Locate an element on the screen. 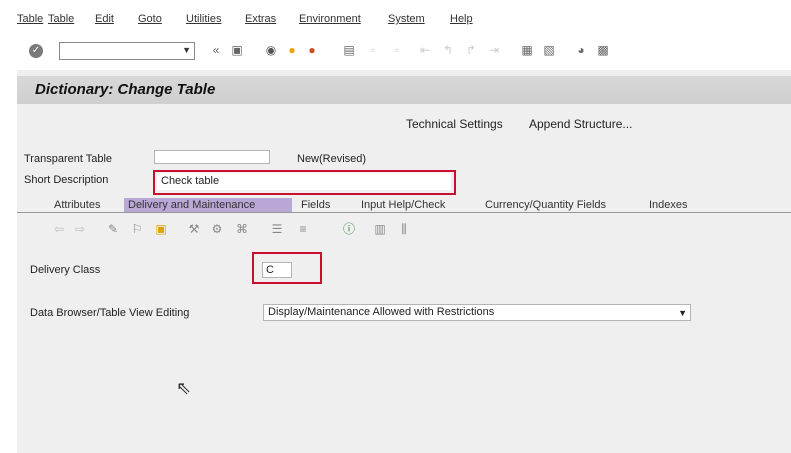 The height and width of the screenshot is (453, 791). last-page-icon: ⇥ is located at coordinates (494, 50).